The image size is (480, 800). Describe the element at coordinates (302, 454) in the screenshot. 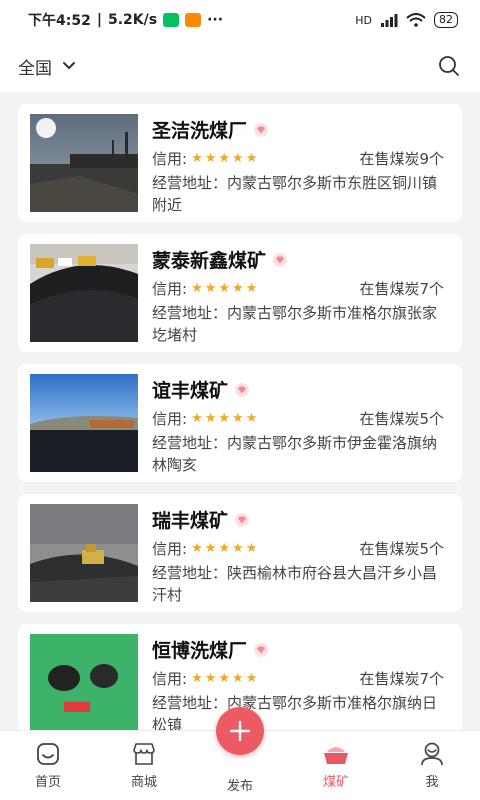

I see `mine-address: 经营地址：内蒙古鄂尔多斯市伊金霍洛旗纳林陶亥` at that location.